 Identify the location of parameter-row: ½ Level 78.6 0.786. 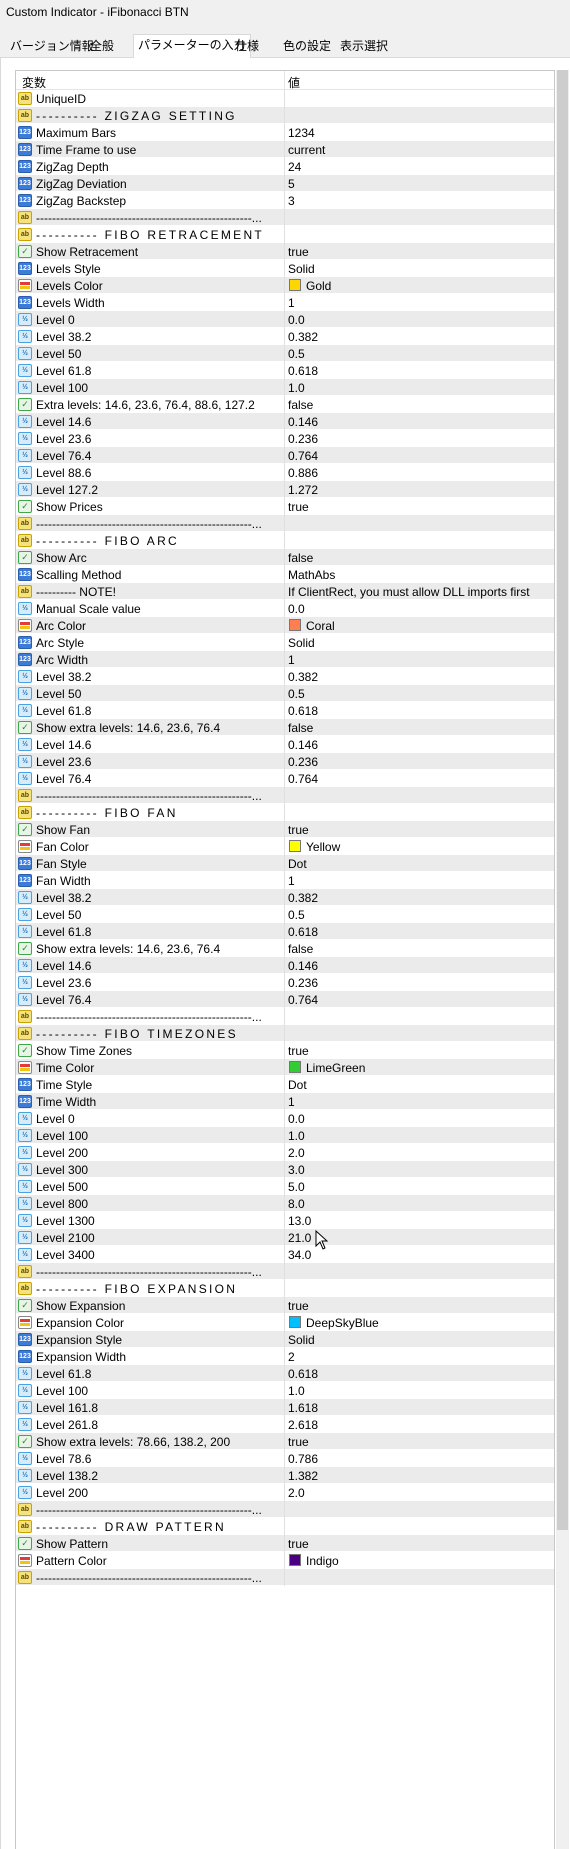
(285, 1458).